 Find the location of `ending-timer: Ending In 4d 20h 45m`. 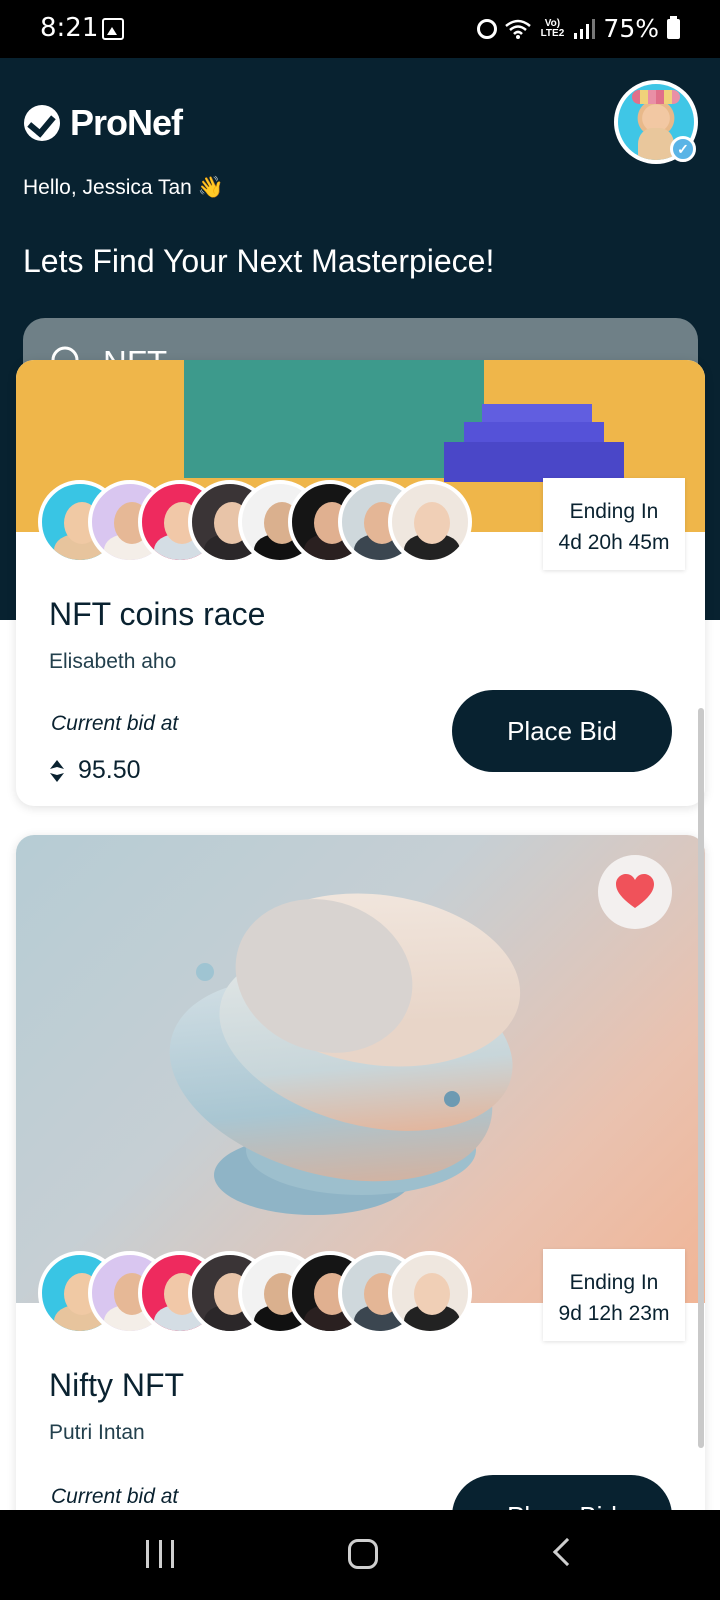

ending-timer: Ending In 4d 20h 45m is located at coordinates (614, 524).